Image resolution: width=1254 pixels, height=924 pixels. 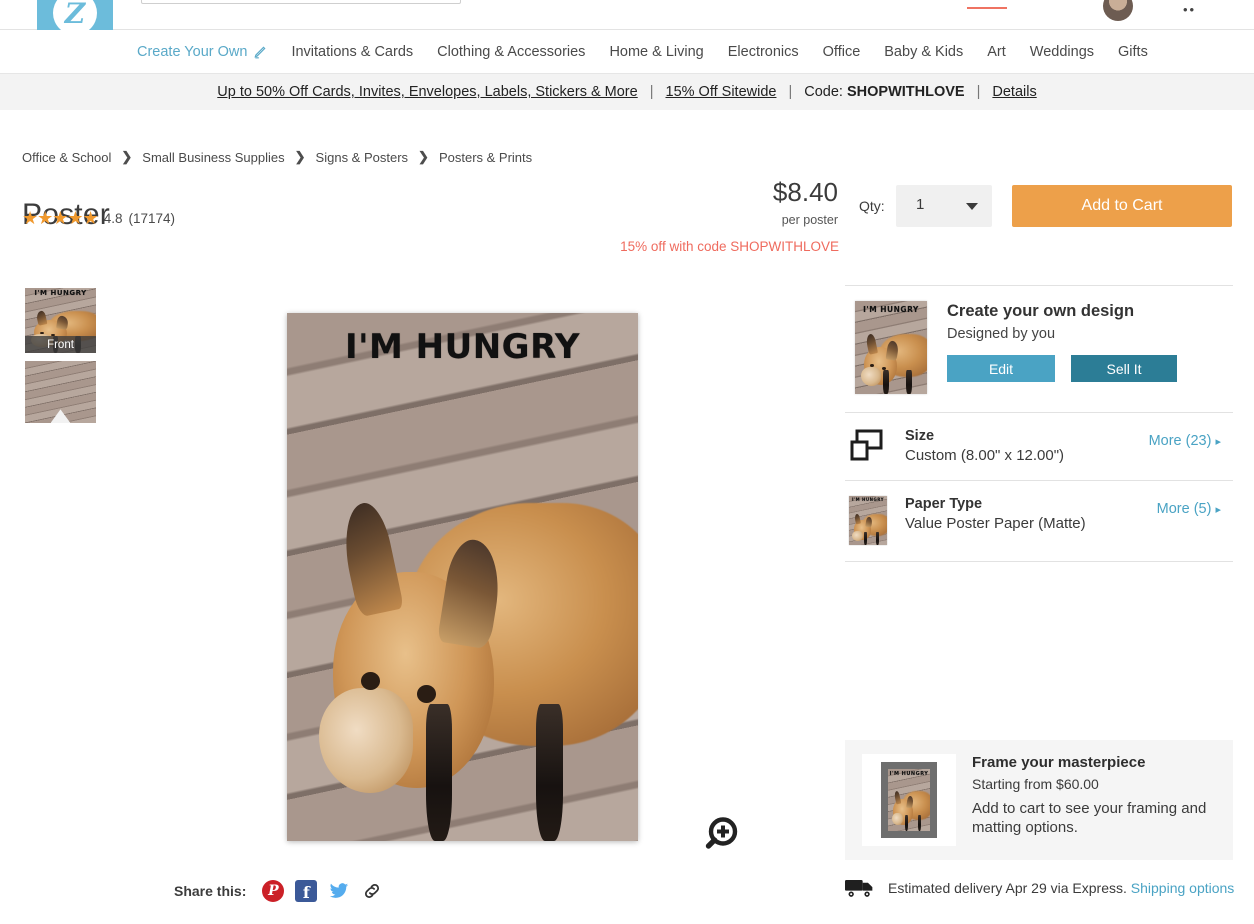 I want to click on rating-count: (17174), so click(x=152, y=218).